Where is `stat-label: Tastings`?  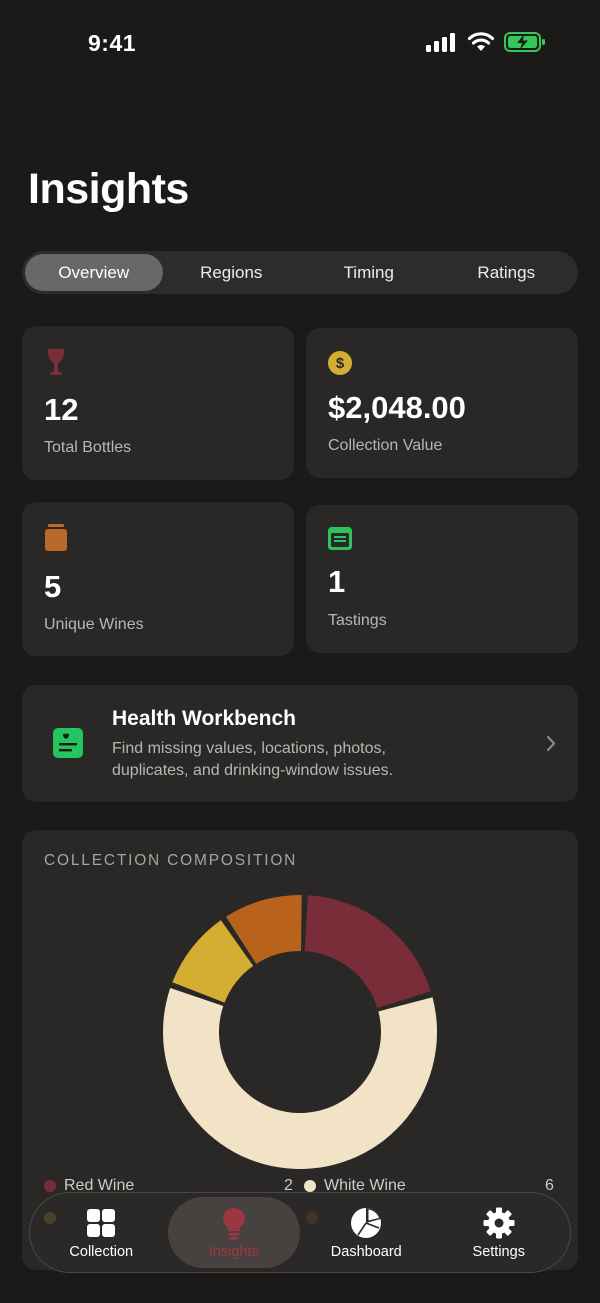
stat-label: Tastings is located at coordinates (357, 620).